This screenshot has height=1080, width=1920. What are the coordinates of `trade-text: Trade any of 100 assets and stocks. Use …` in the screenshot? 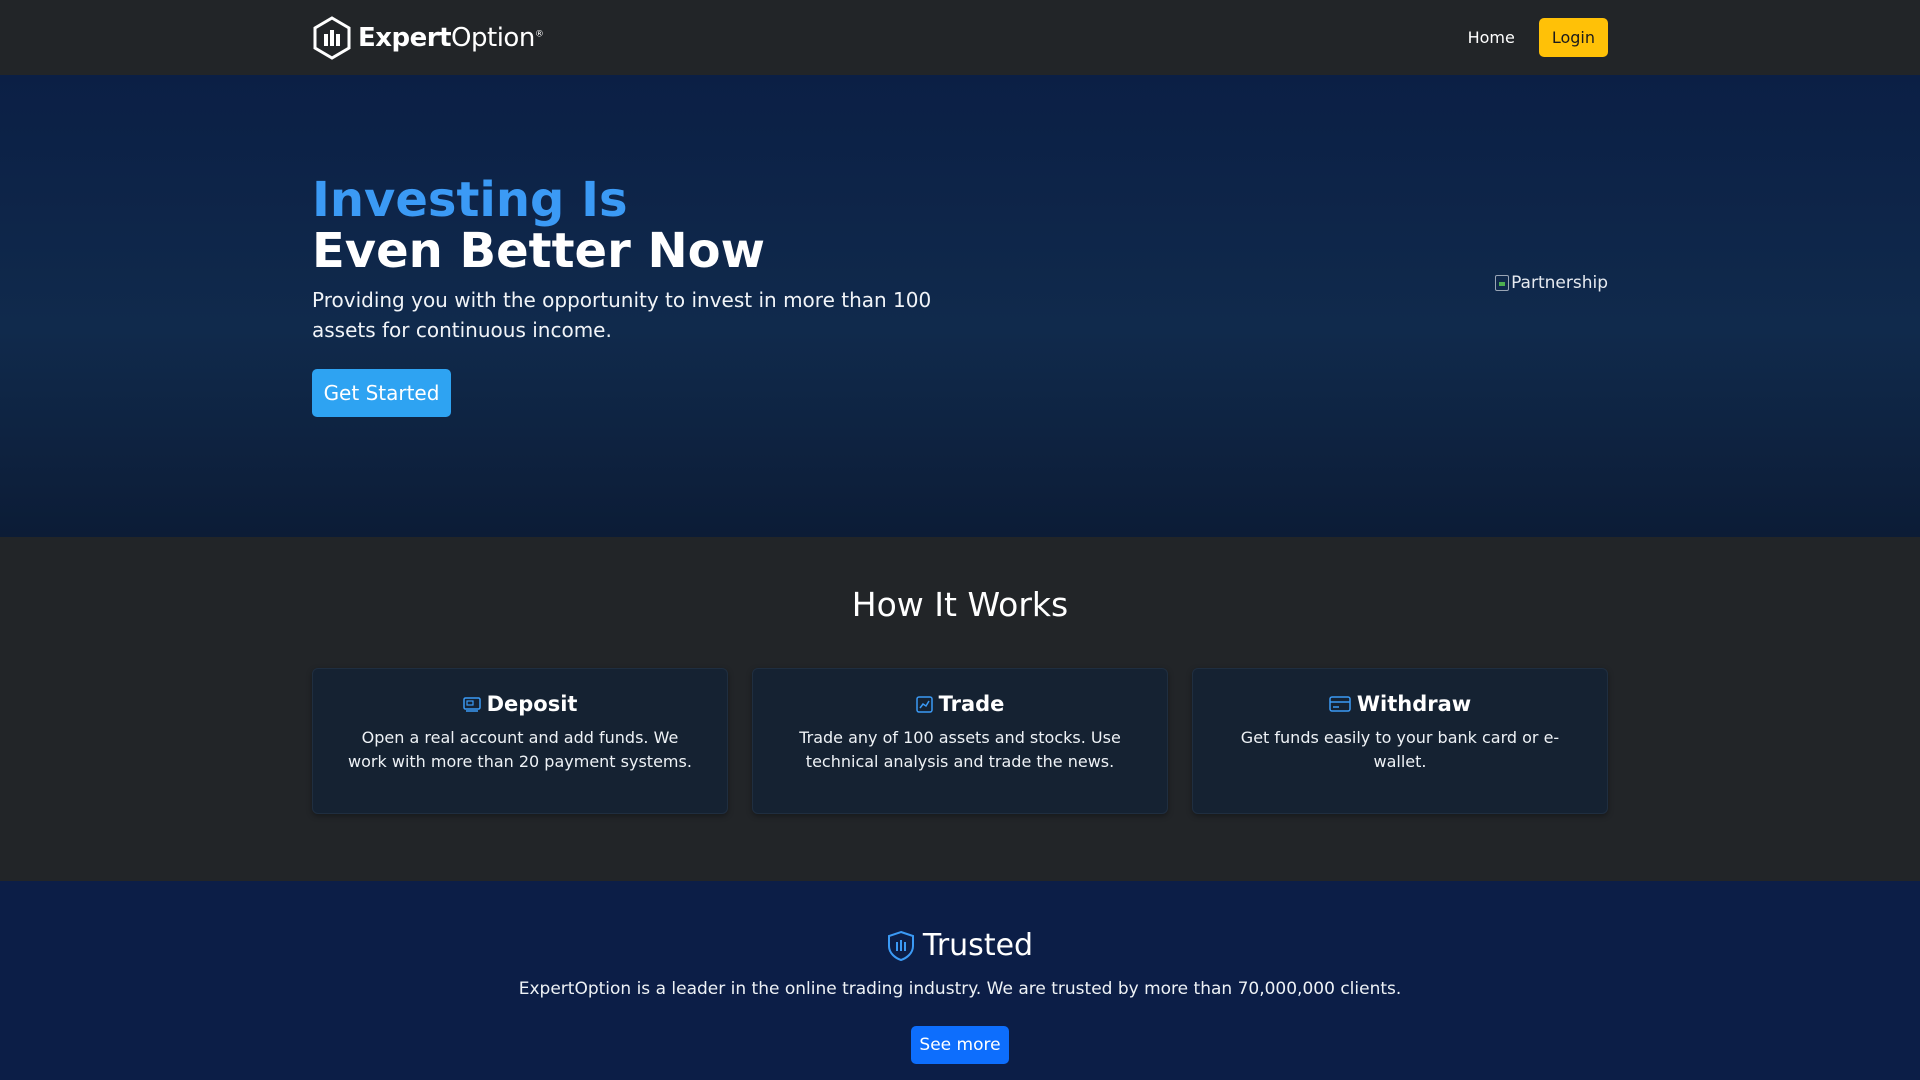 It's located at (960, 749).